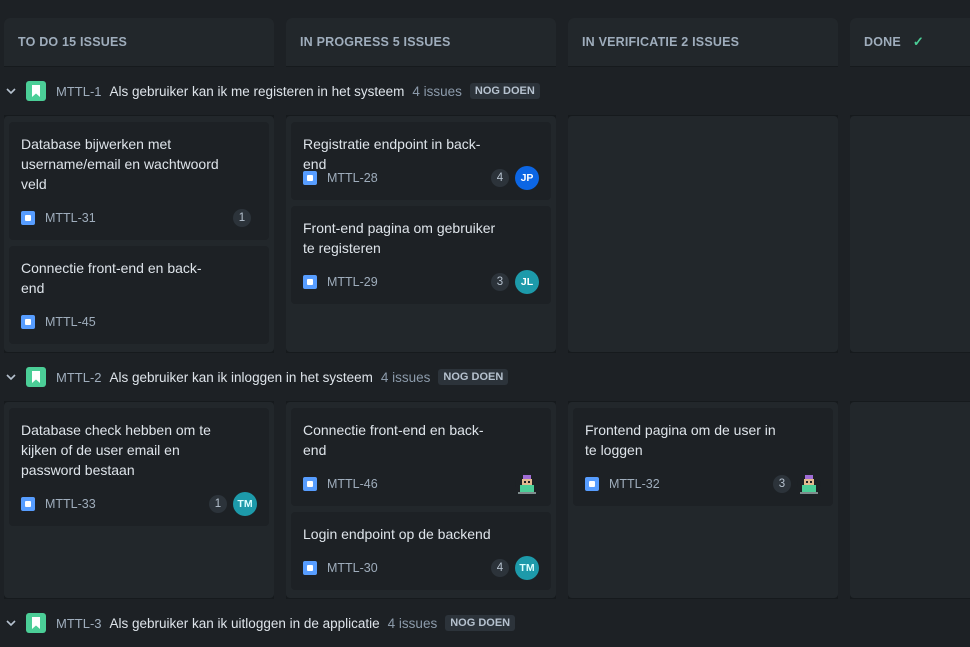  I want to click on issue-key: MTTL-28, so click(409, 178).